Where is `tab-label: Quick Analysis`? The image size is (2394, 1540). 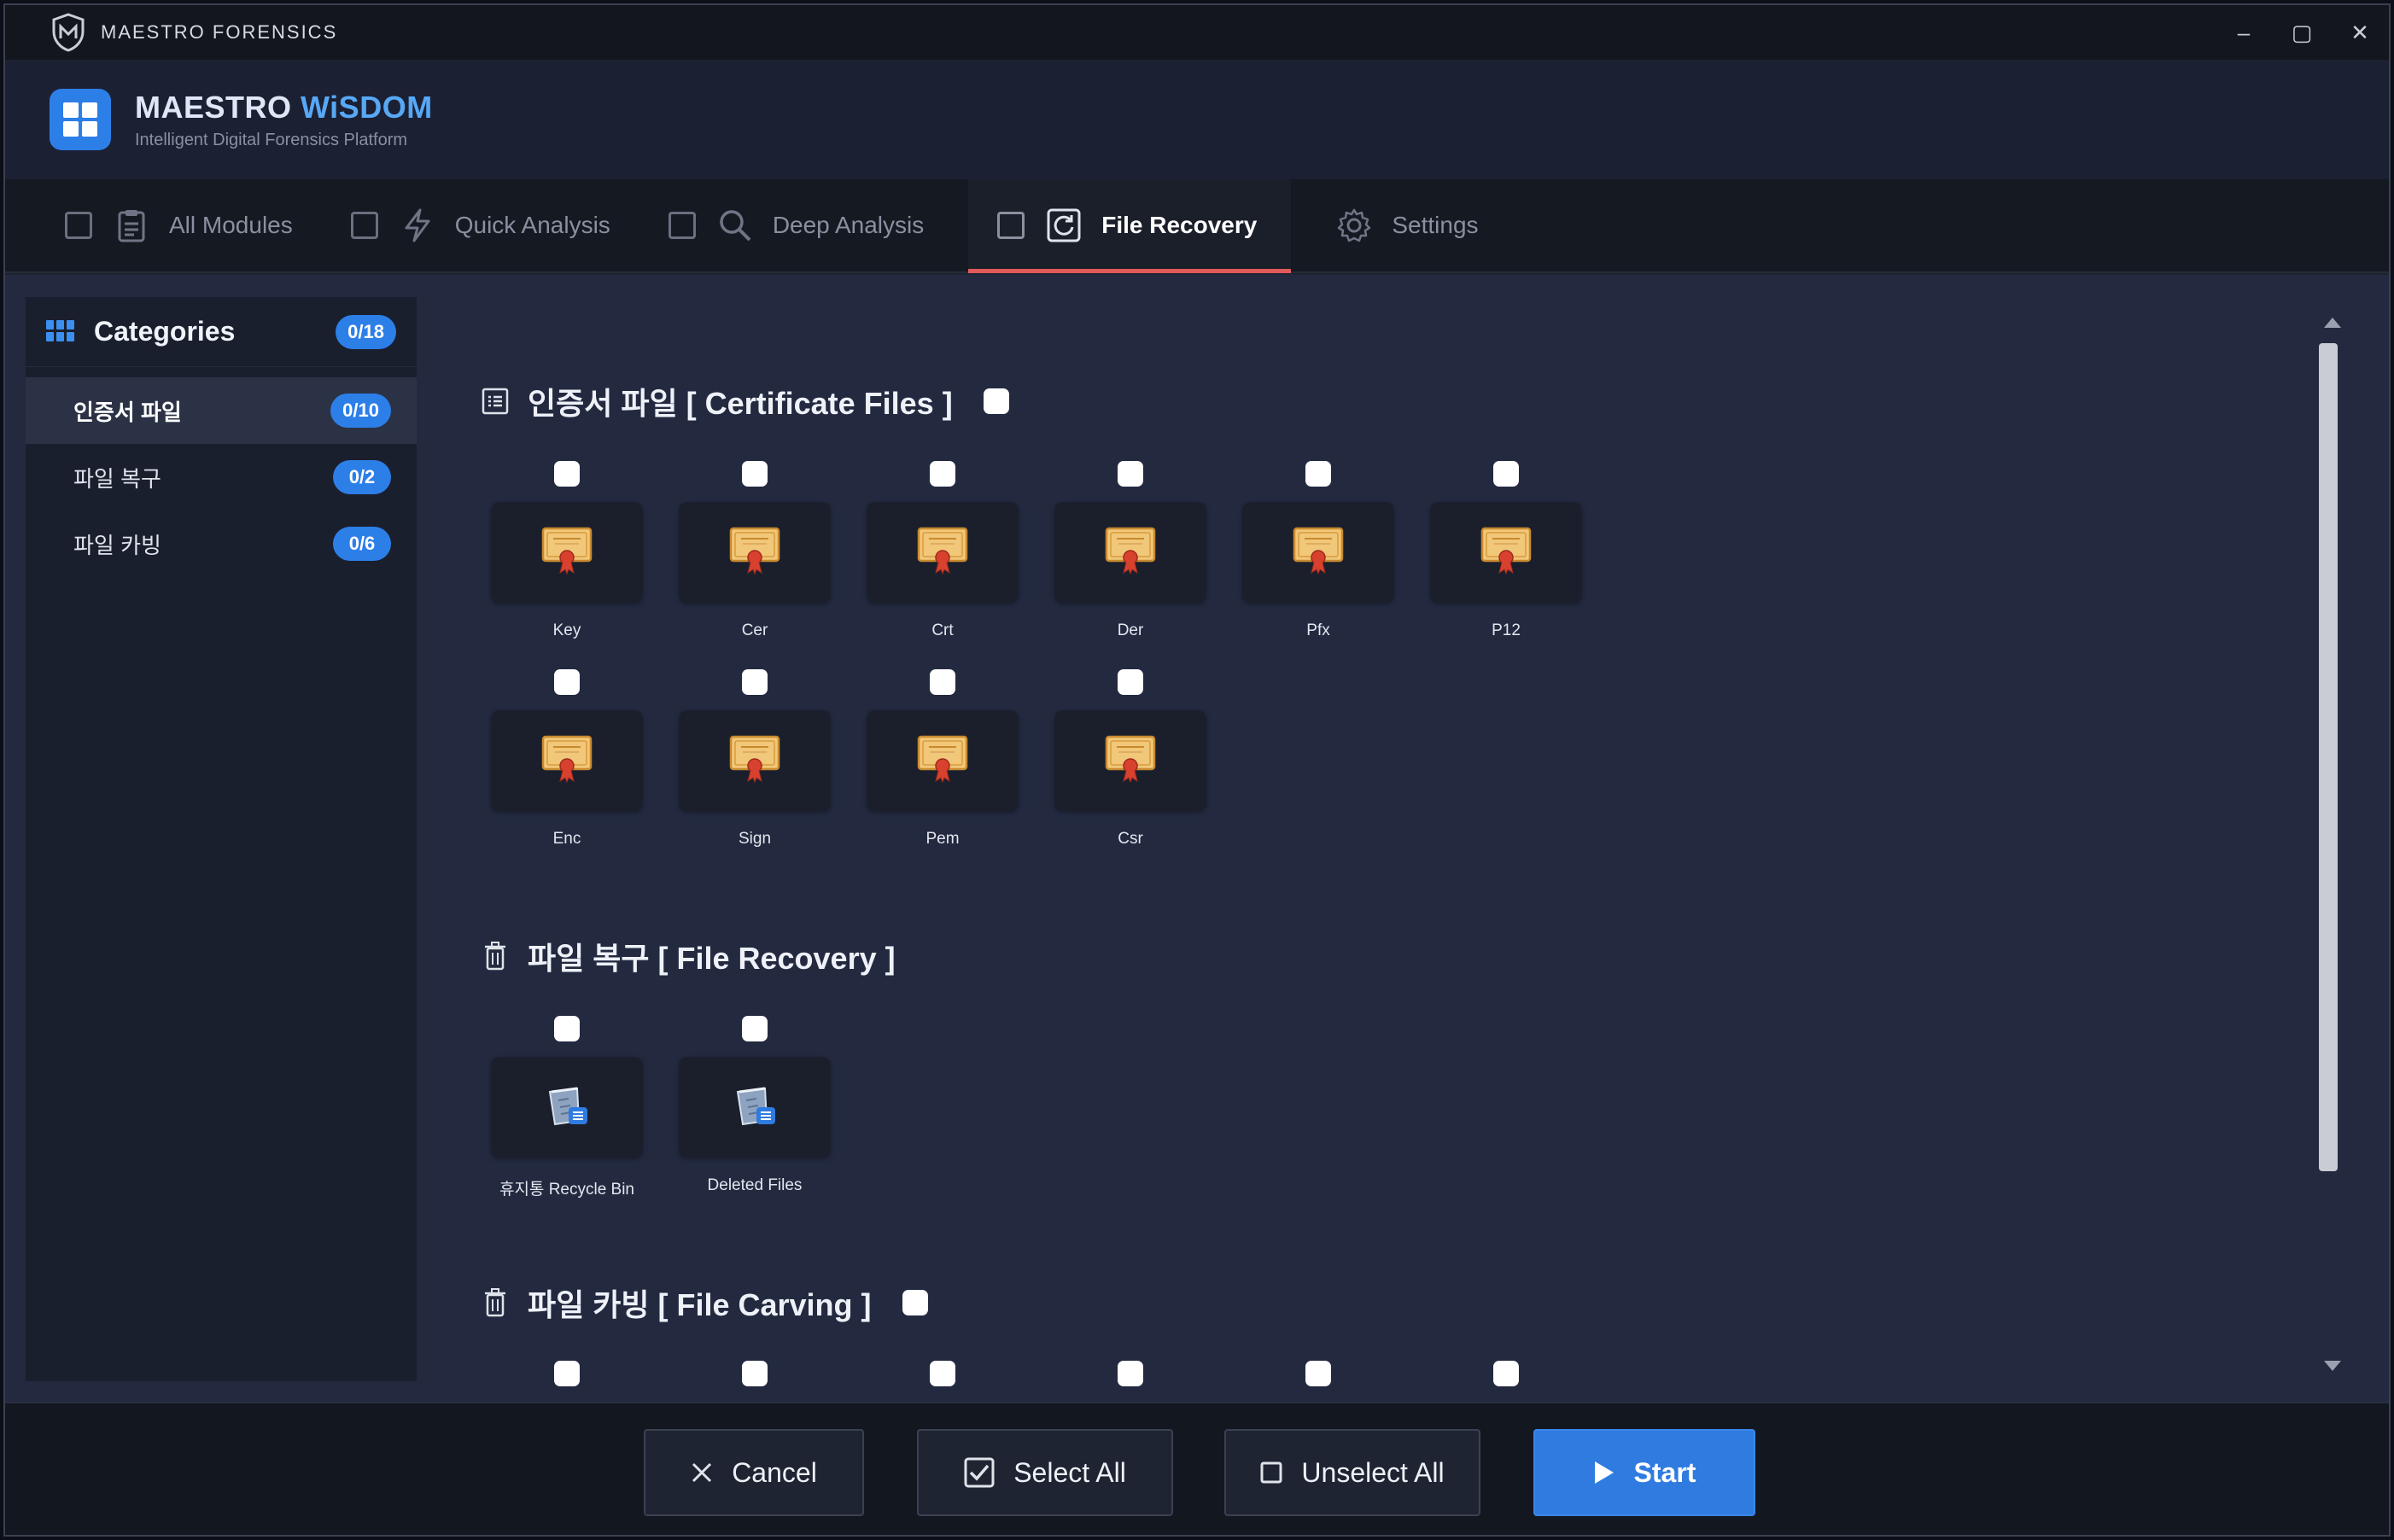
tab-label: Quick Analysis is located at coordinates (532, 225).